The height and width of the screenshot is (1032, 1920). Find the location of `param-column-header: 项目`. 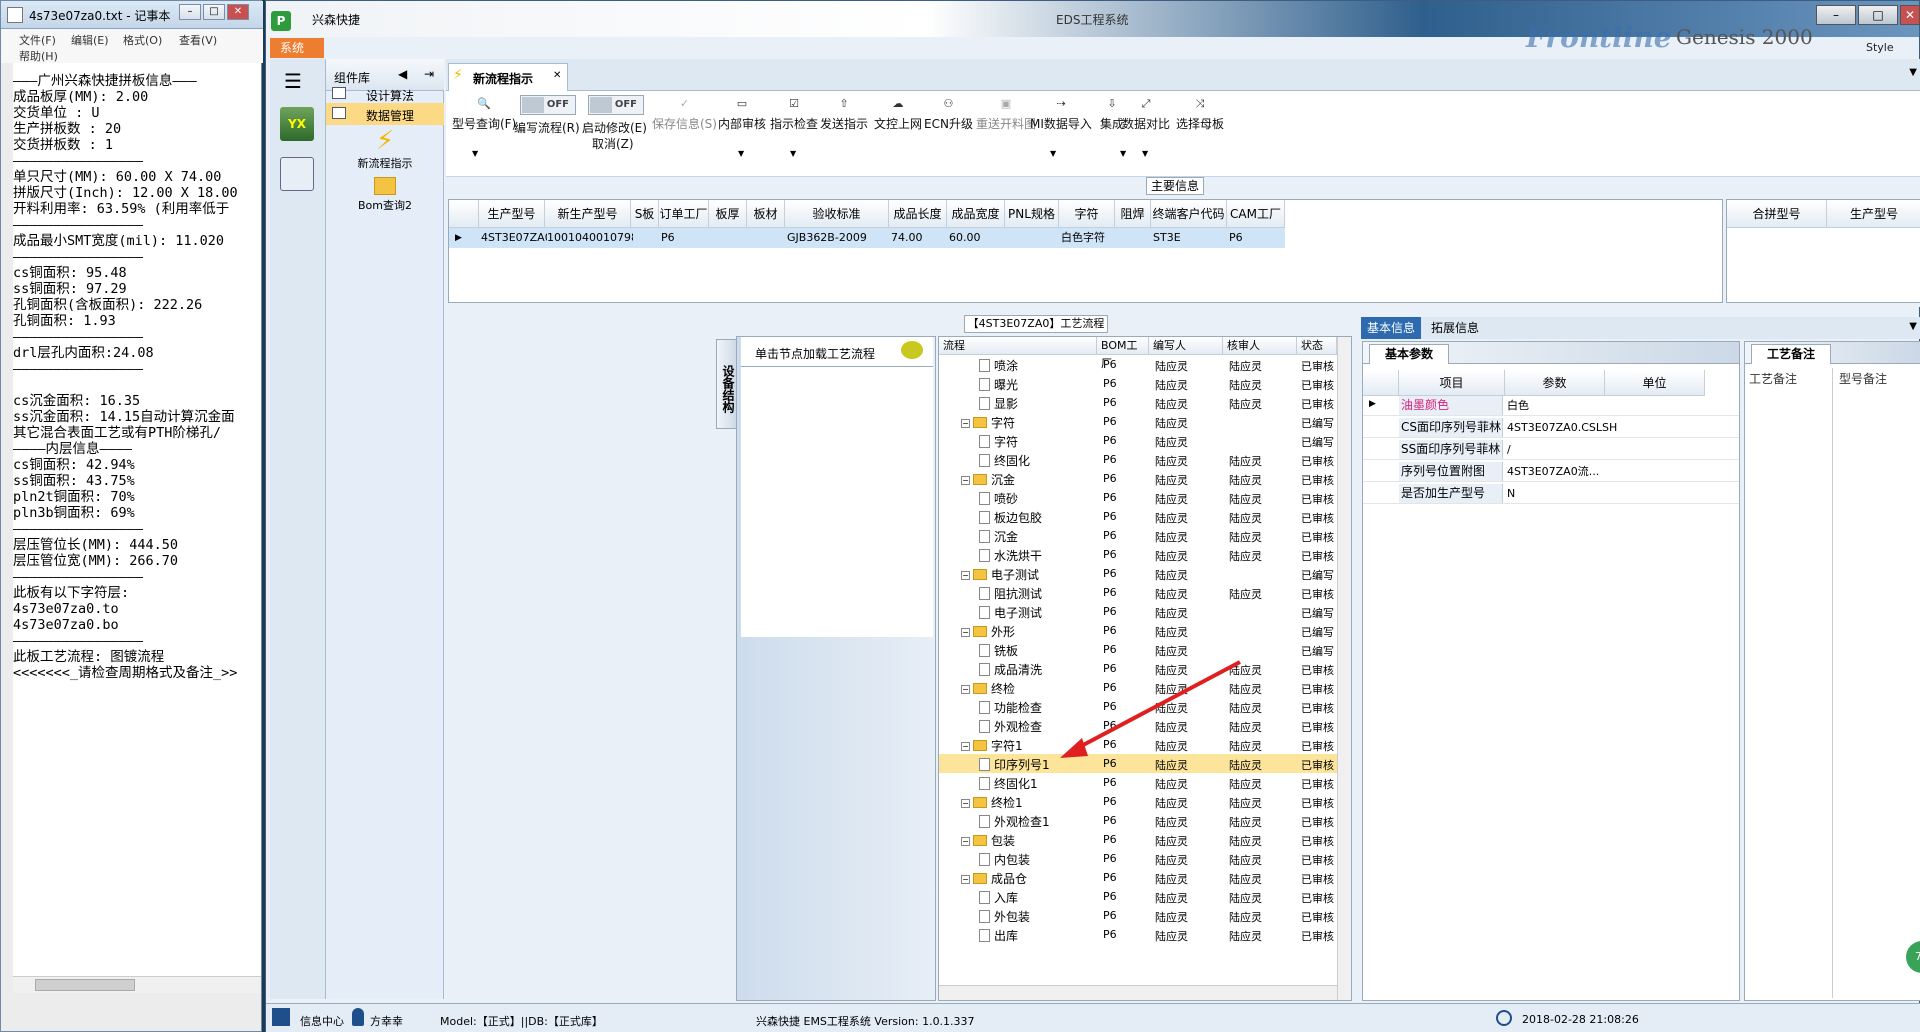

param-column-header: 项目 is located at coordinates (1452, 383).